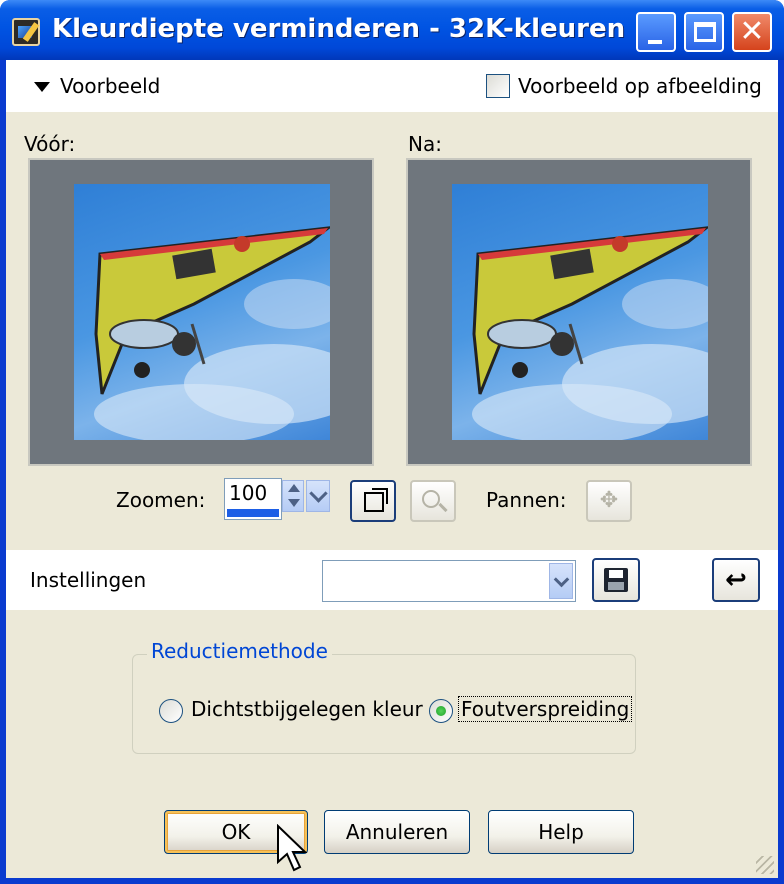  I want to click on fit-to-window-button, so click(373, 501).